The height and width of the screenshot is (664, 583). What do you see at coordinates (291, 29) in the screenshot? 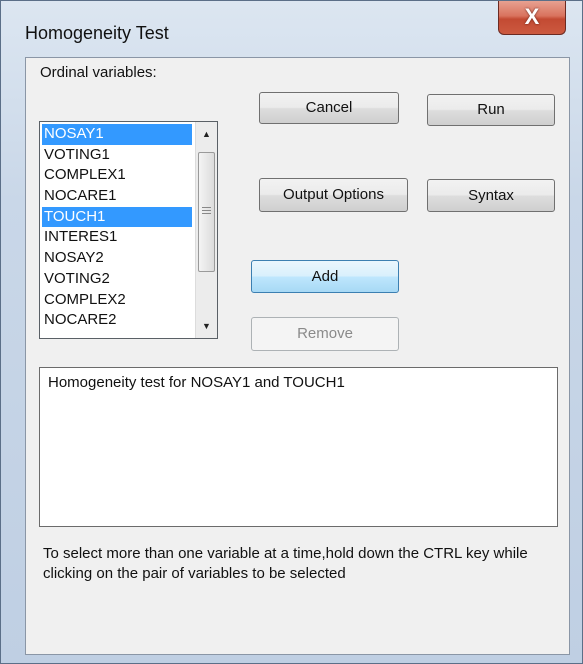
I see `title-bar: Homogeneity Test X` at bounding box center [291, 29].